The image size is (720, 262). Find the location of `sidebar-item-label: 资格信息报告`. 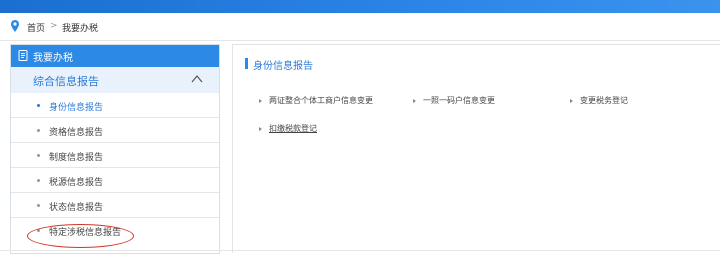

sidebar-item-label: 资格信息报告 is located at coordinates (76, 133).